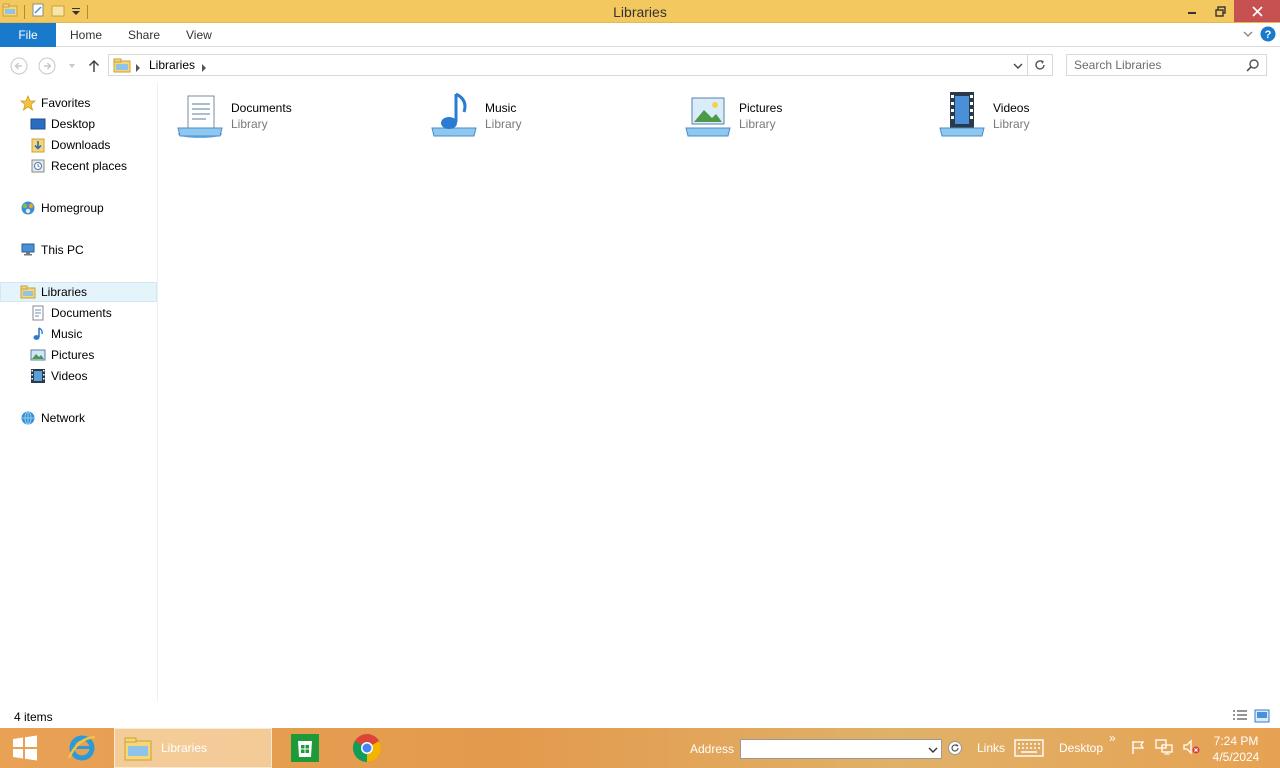 Image resolution: width=1280 pixels, height=768 pixels. What do you see at coordinates (1191, 748) in the screenshot?
I see `volume-muted-icon` at bounding box center [1191, 748].